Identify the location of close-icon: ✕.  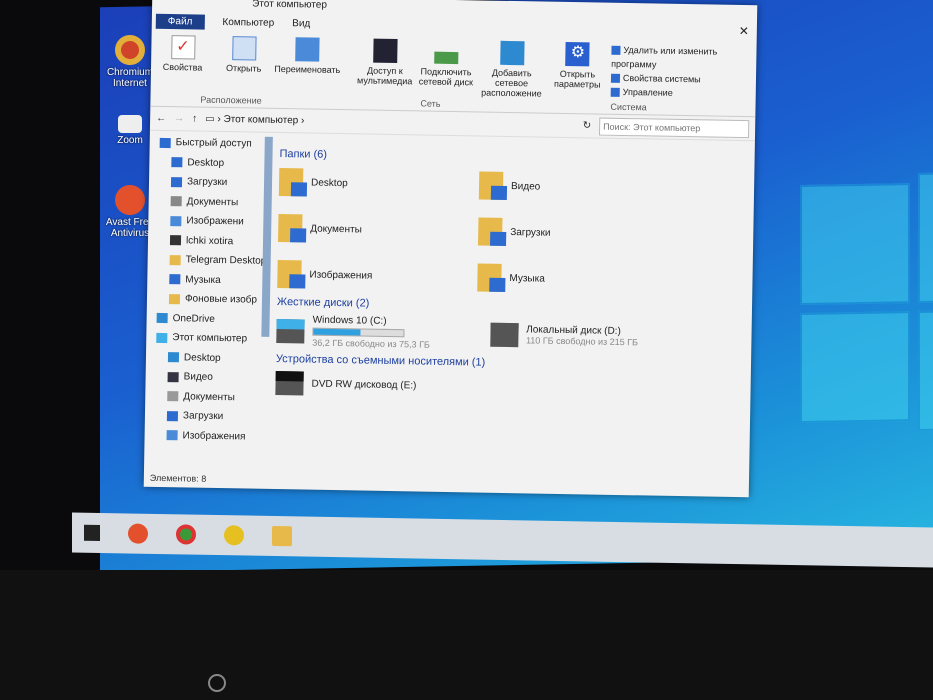
(744, 31).